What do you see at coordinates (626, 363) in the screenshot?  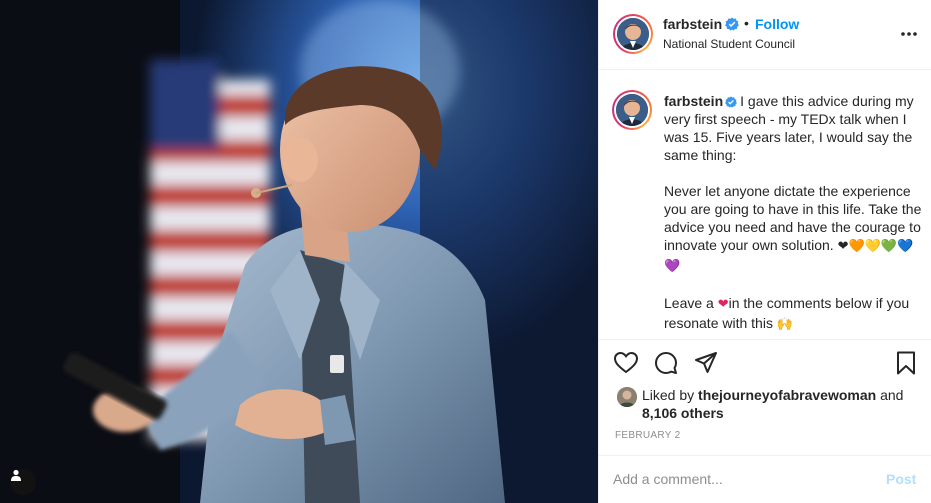 I see `heart-icon` at bounding box center [626, 363].